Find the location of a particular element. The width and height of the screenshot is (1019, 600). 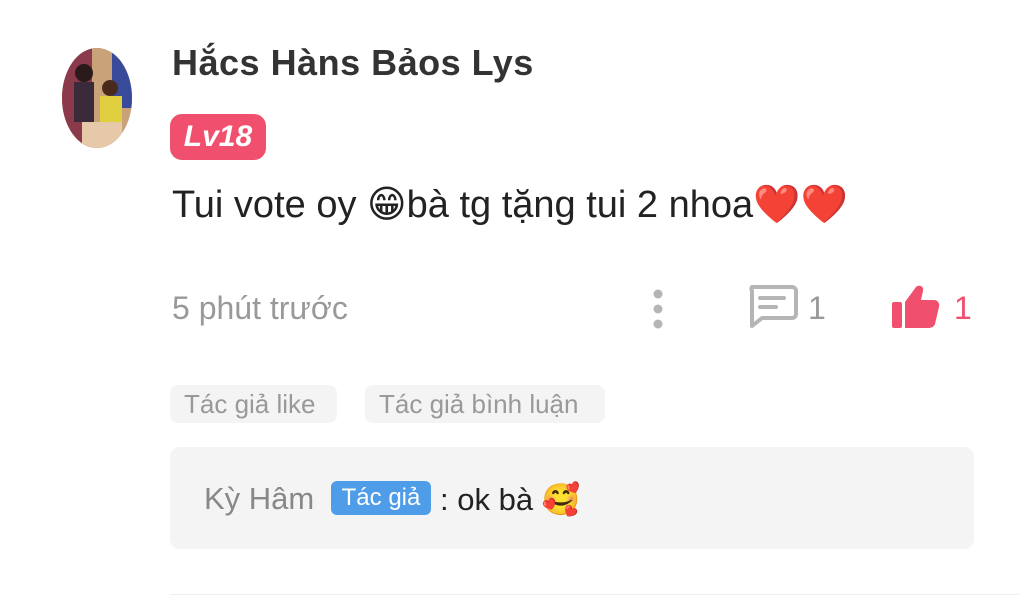

comment-bubble-icon is located at coordinates (772, 306).